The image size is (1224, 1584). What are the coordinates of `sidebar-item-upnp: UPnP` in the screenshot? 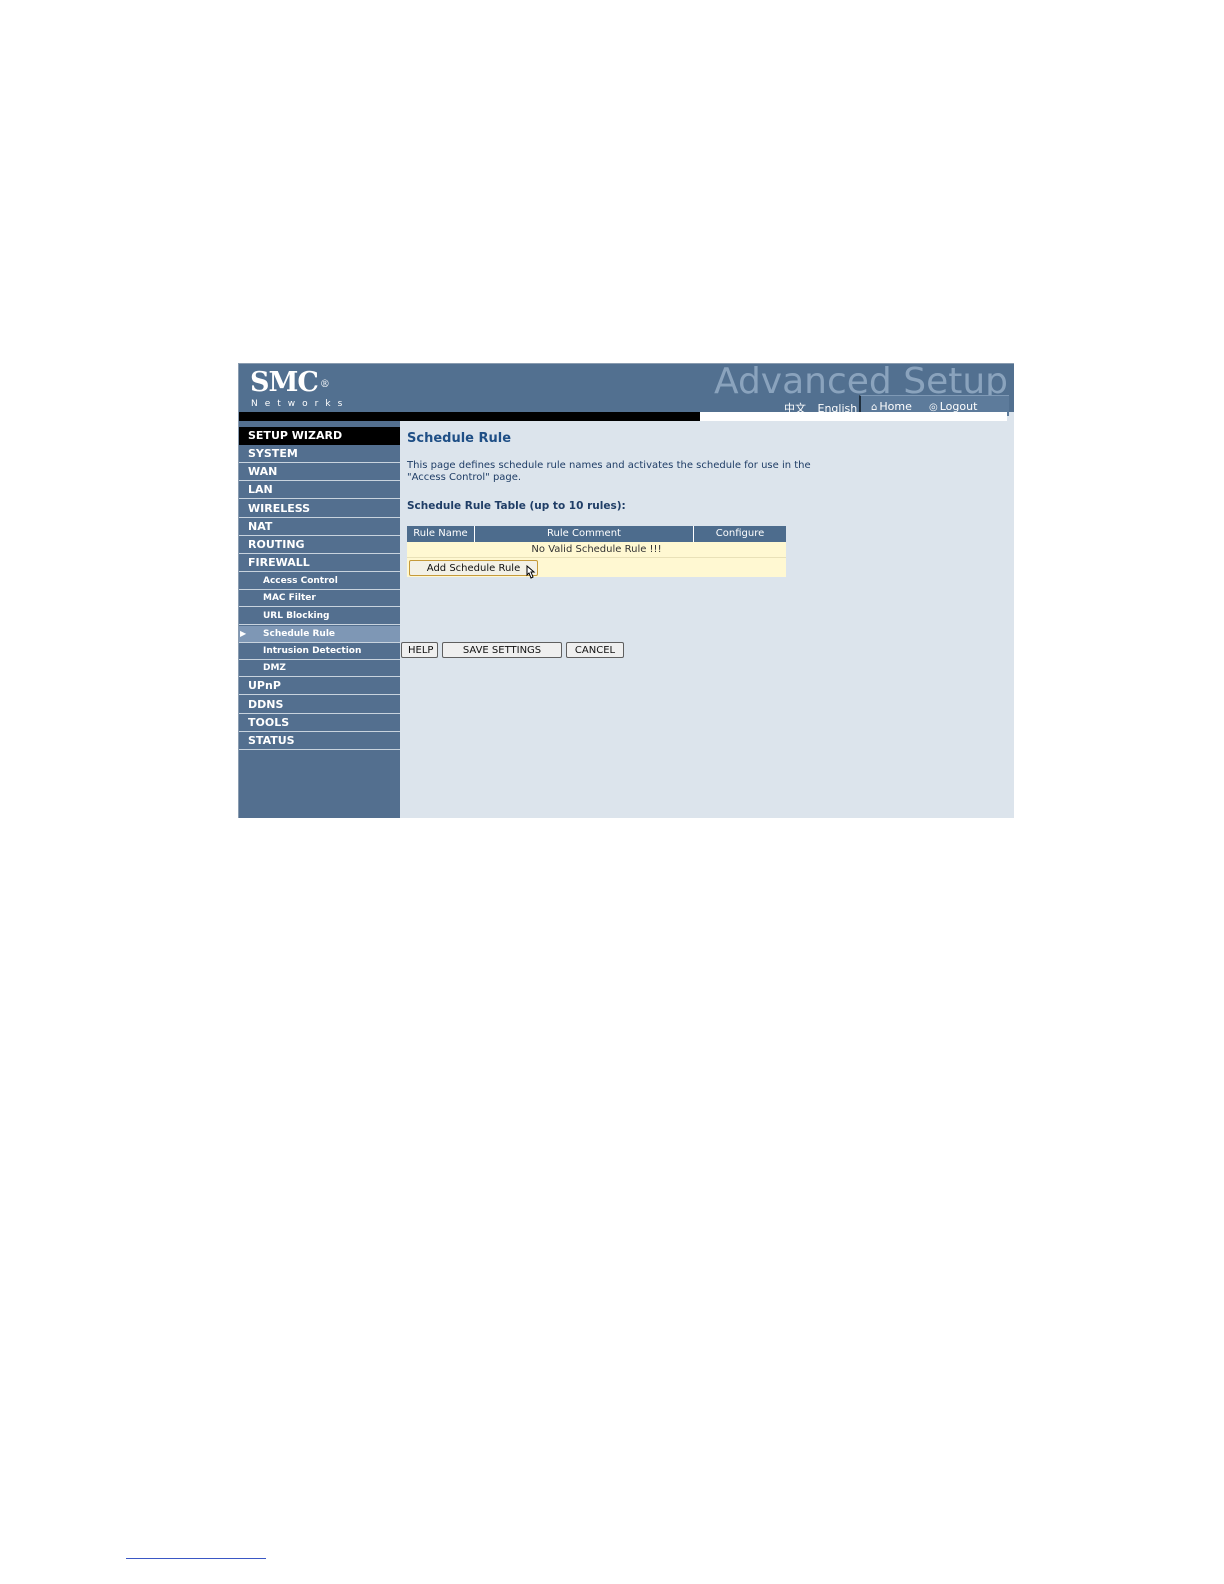 It's located at (319, 686).